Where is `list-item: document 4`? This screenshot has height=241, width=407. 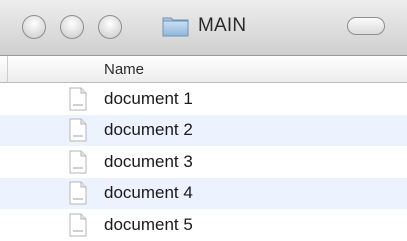 list-item: document 4 is located at coordinates (203, 193).